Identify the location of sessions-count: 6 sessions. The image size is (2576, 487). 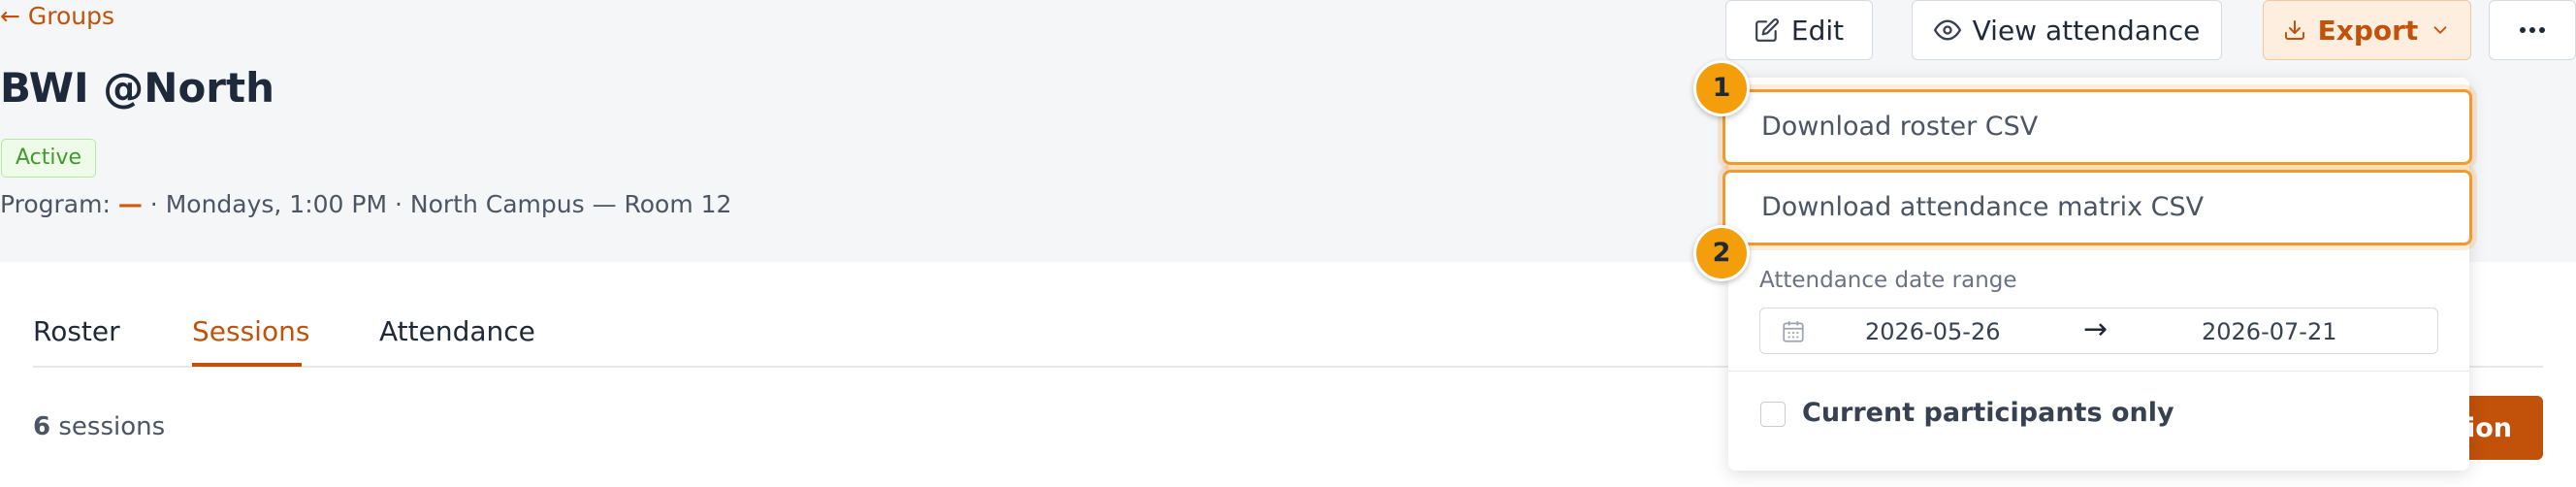
(99, 426).